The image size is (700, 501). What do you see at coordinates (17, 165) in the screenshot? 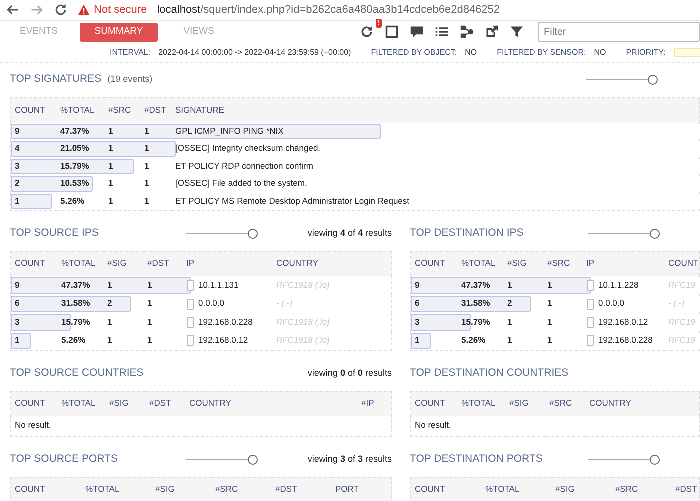
I see `count-cell: 3` at bounding box center [17, 165].